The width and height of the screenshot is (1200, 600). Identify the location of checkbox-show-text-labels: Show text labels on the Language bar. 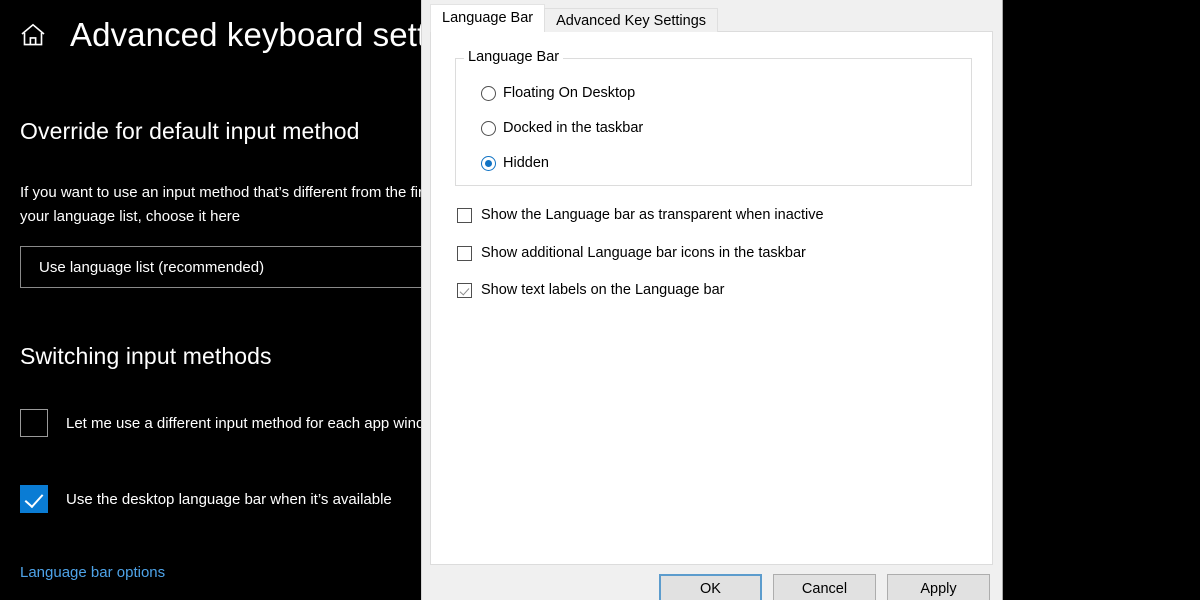
(590, 290).